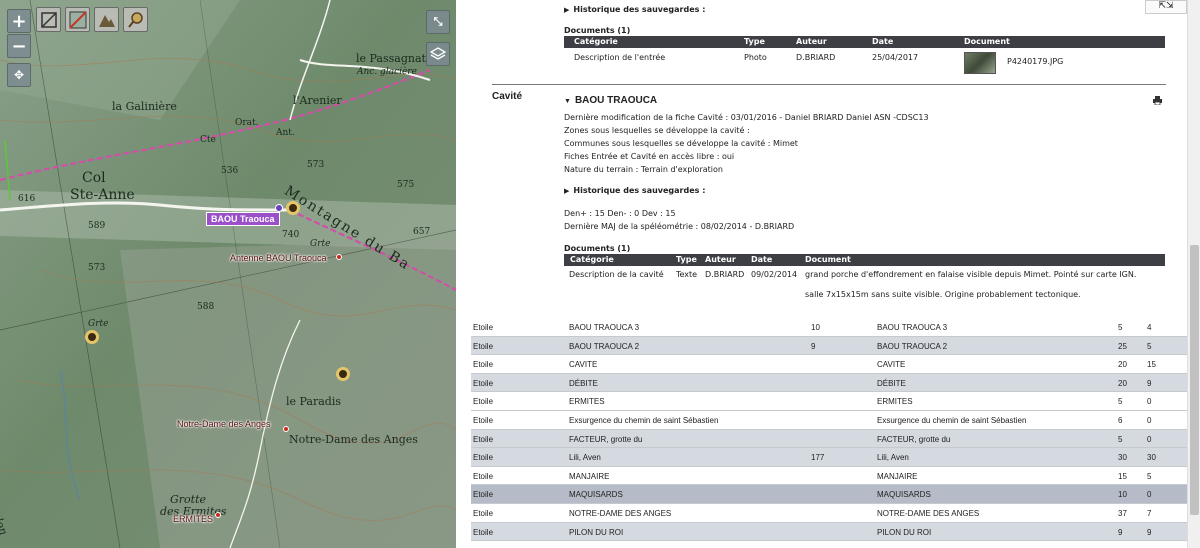 This screenshot has height=548, width=1200. Describe the element at coordinates (438, 54) in the screenshot. I see `layers-button` at that location.